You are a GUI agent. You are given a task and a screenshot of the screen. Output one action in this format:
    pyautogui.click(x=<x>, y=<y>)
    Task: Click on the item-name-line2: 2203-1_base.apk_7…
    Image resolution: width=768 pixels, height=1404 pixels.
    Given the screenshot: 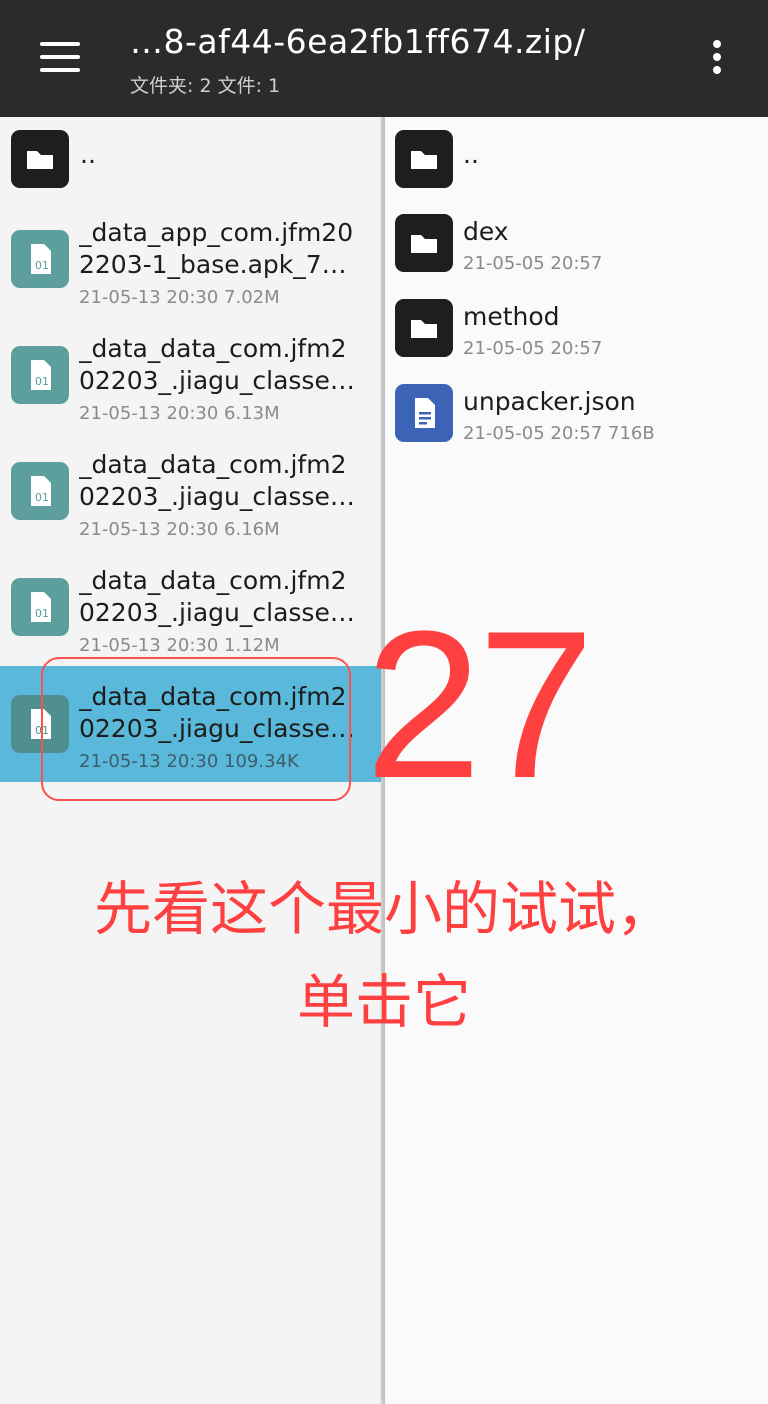 What is the action you would take?
    pyautogui.click(x=213, y=264)
    